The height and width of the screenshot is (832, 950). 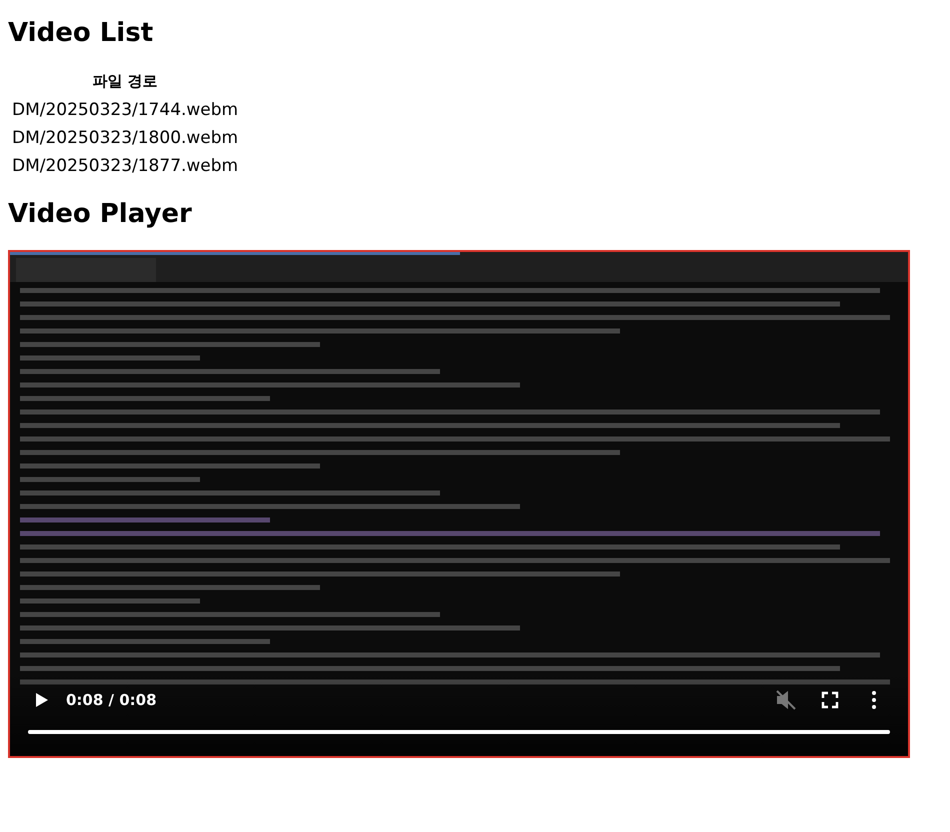 I want to click on table-cell-text: DM/20250323/1744.webm, so click(x=125, y=110).